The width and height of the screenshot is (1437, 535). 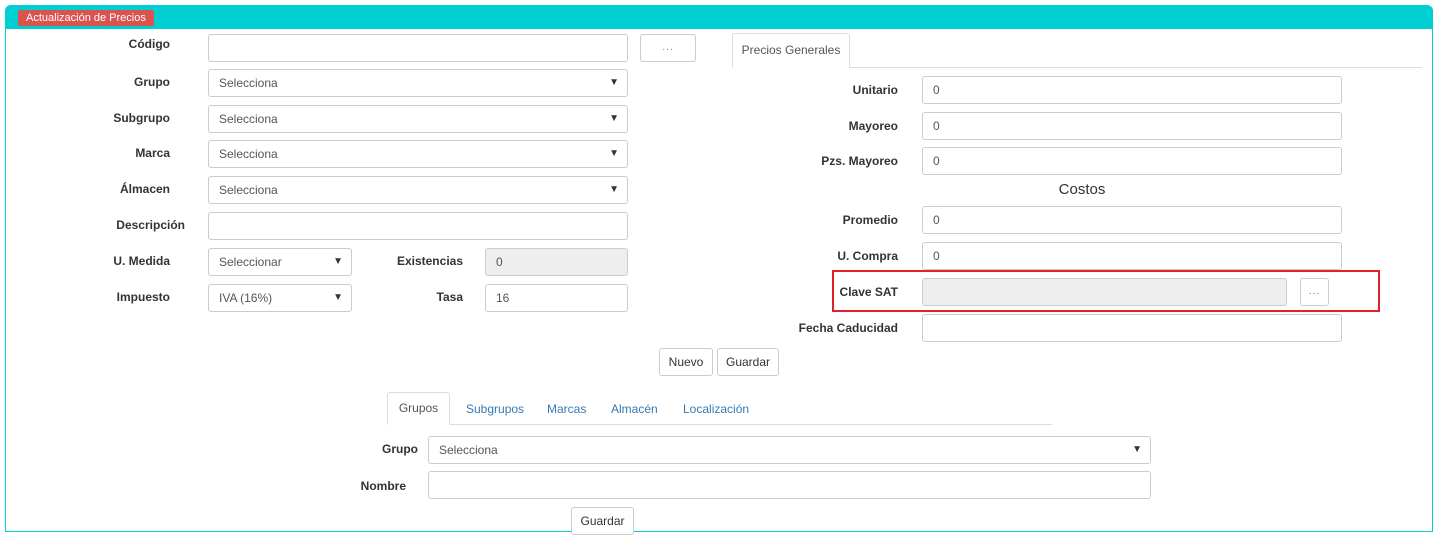 What do you see at coordinates (468, 450) in the screenshot?
I see `catalog-grupo-select-value: Selecciona` at bounding box center [468, 450].